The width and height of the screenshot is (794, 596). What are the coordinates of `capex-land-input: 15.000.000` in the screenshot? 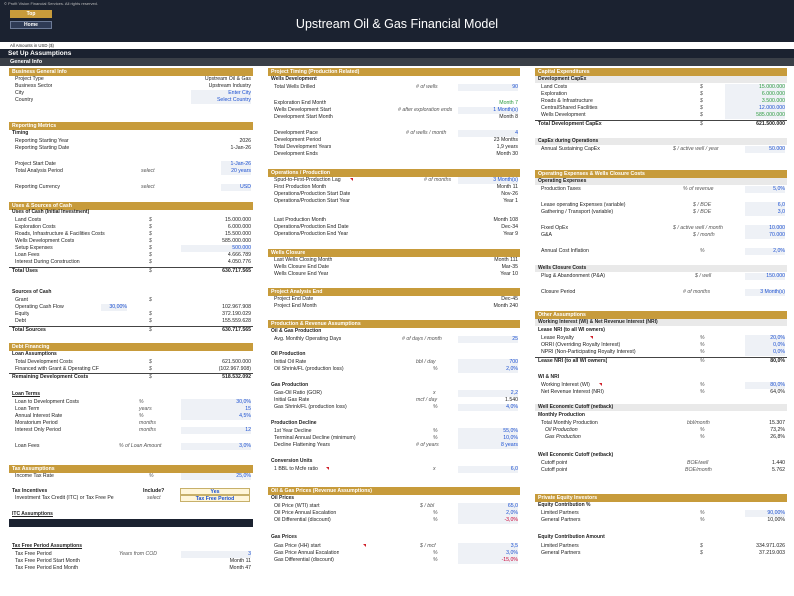 It's located at (755, 87).